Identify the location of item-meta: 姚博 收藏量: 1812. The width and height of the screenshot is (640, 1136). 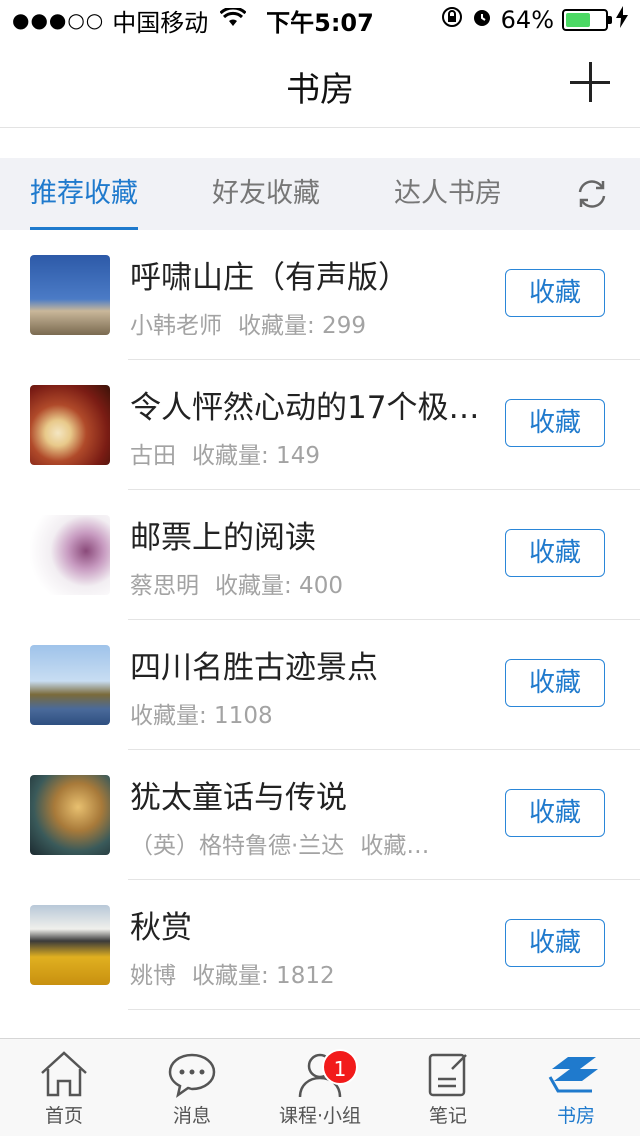
(305, 973).